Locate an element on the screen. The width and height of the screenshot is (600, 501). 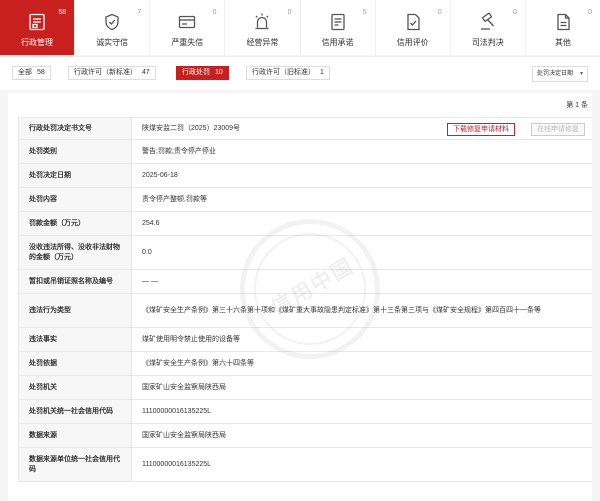
tab-label: 信用评价 is located at coordinates (412, 42).